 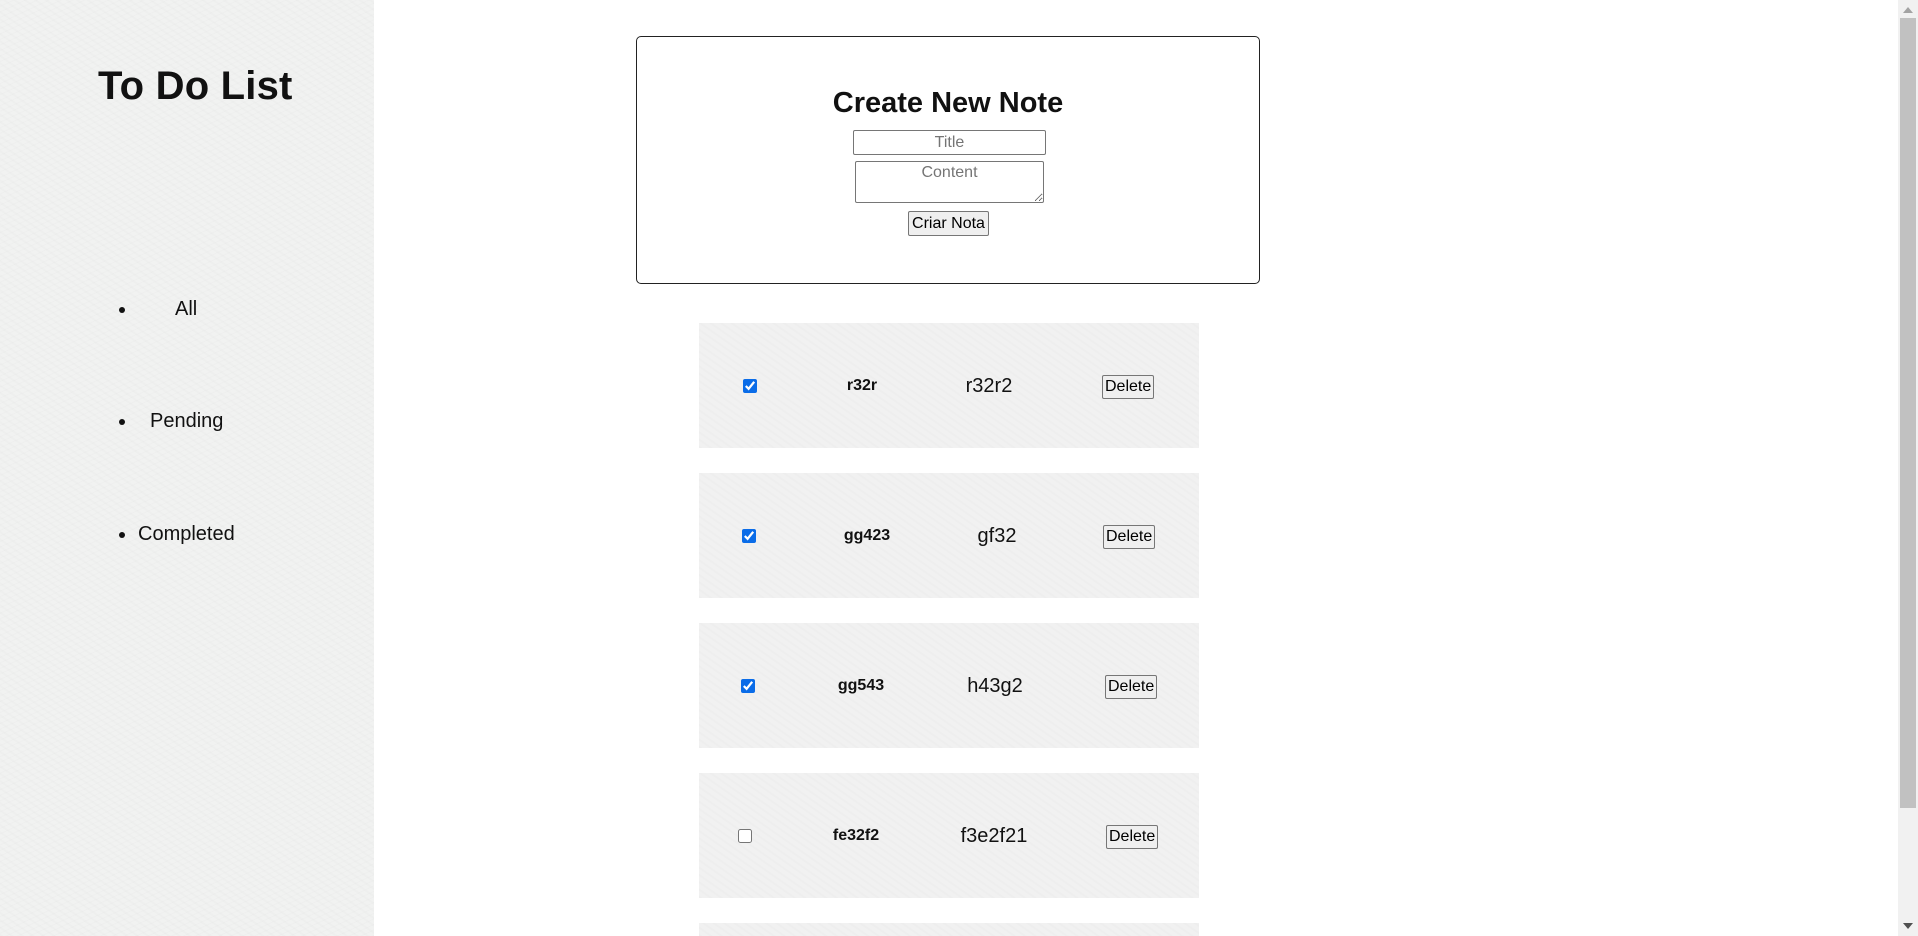 I want to click on create-note-form: Create New Note Criar Nota, so click(x=948, y=160).